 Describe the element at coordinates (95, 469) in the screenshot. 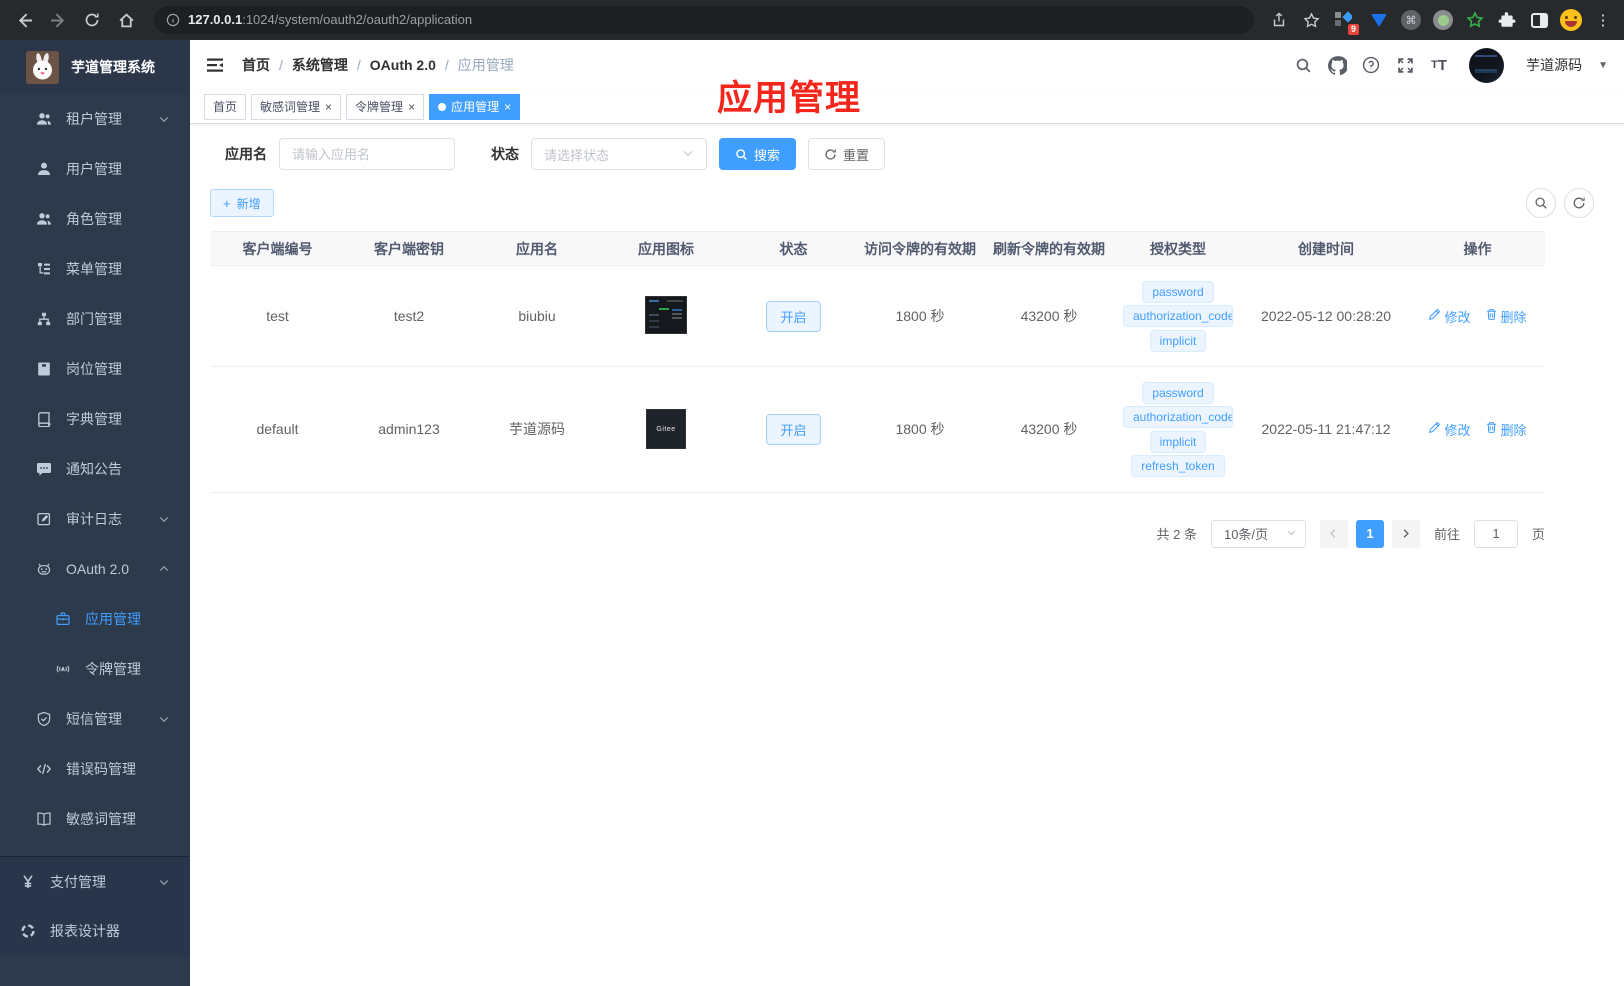

I see `sidebar-item-notice: 通知公告` at that location.